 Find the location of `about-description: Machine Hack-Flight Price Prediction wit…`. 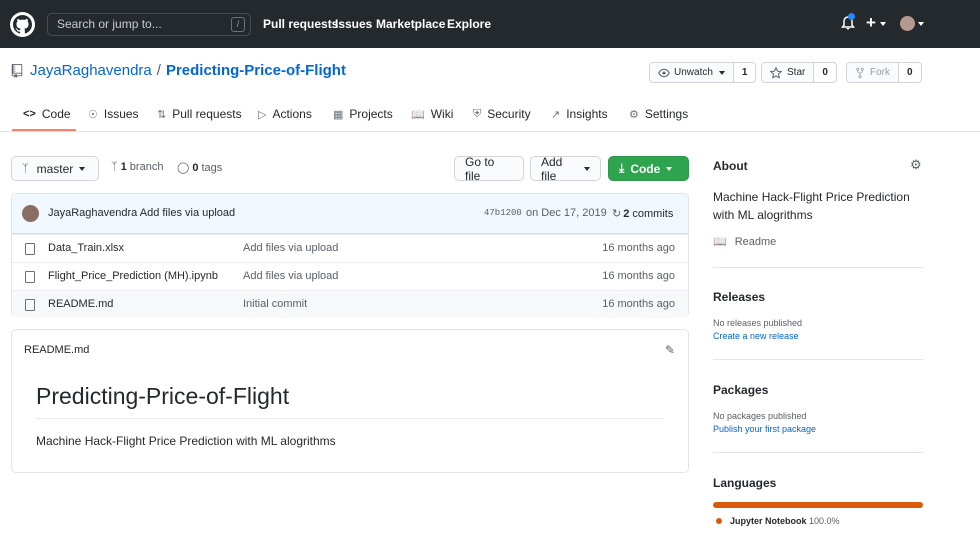

about-description: Machine Hack-Flight Price Prediction wit… is located at coordinates (811, 206).